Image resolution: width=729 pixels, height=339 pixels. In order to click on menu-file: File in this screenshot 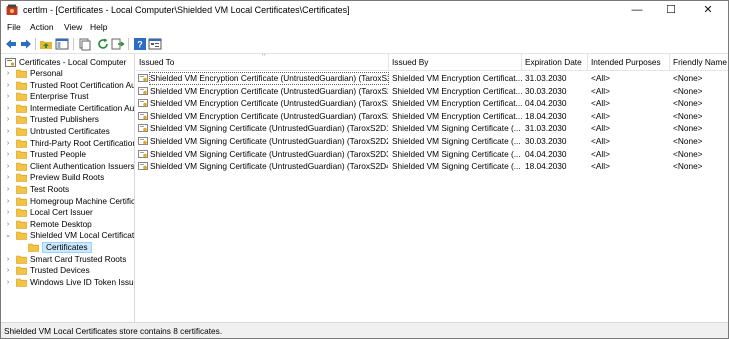, I will do `click(14, 27)`.